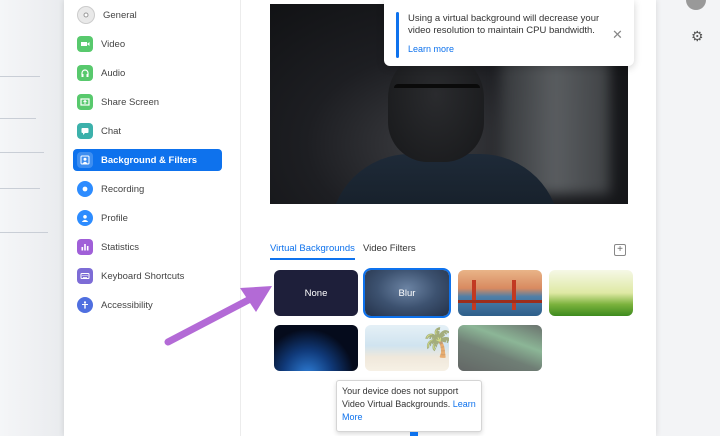 The width and height of the screenshot is (720, 436). I want to click on chat-bubble-icon, so click(85, 131).